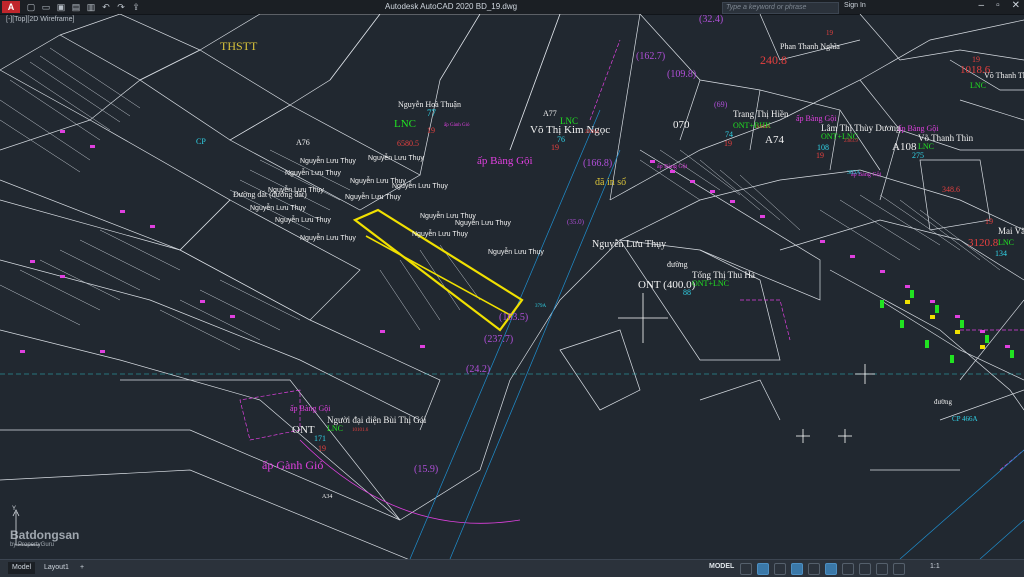 This screenshot has width=1024, height=577. I want to click on watermark-sub: by PropertyGuru, so click(32, 545).